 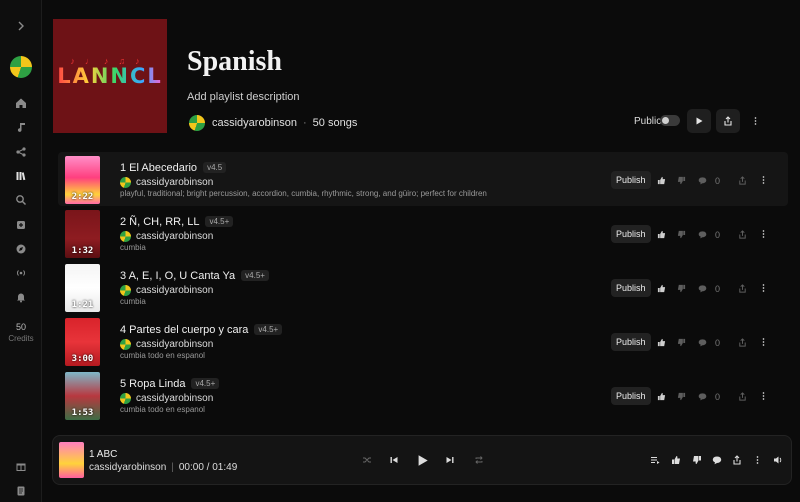 What do you see at coordinates (243, 97) in the screenshot?
I see `playlist-description: Add playlist description` at bounding box center [243, 97].